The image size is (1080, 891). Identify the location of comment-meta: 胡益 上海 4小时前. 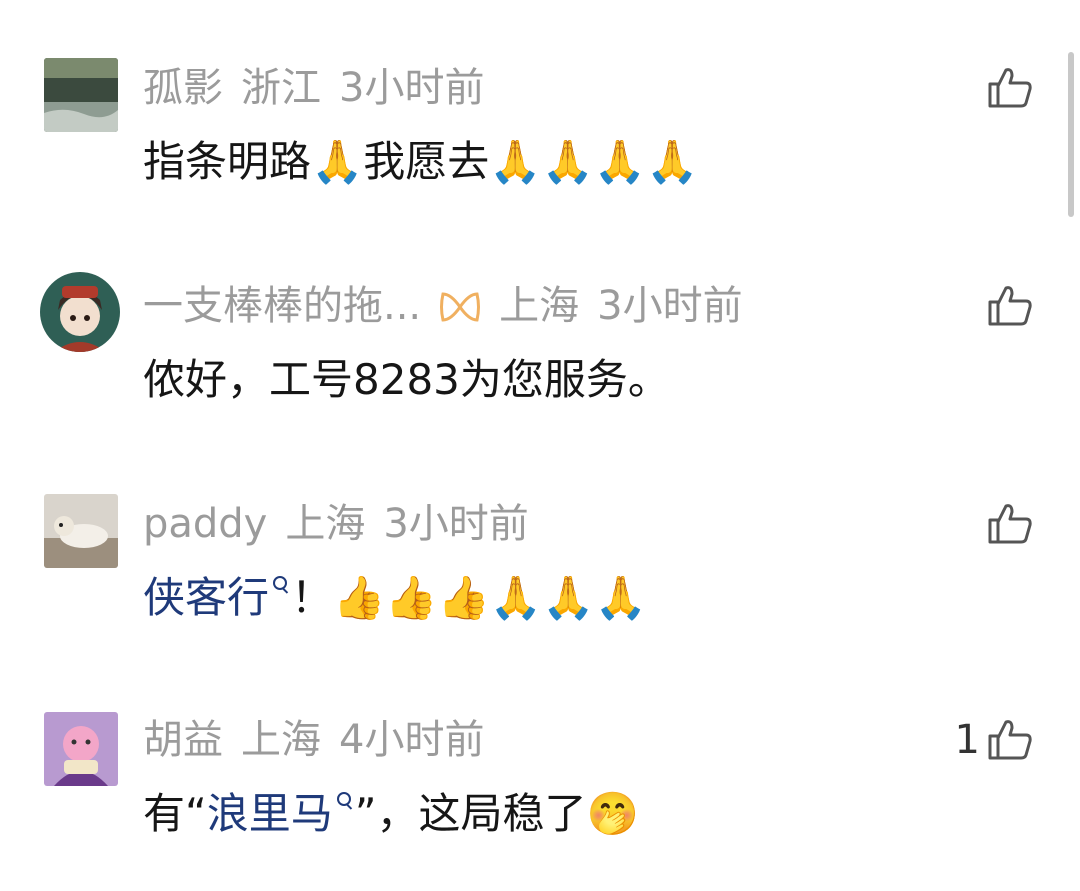
(313, 740).